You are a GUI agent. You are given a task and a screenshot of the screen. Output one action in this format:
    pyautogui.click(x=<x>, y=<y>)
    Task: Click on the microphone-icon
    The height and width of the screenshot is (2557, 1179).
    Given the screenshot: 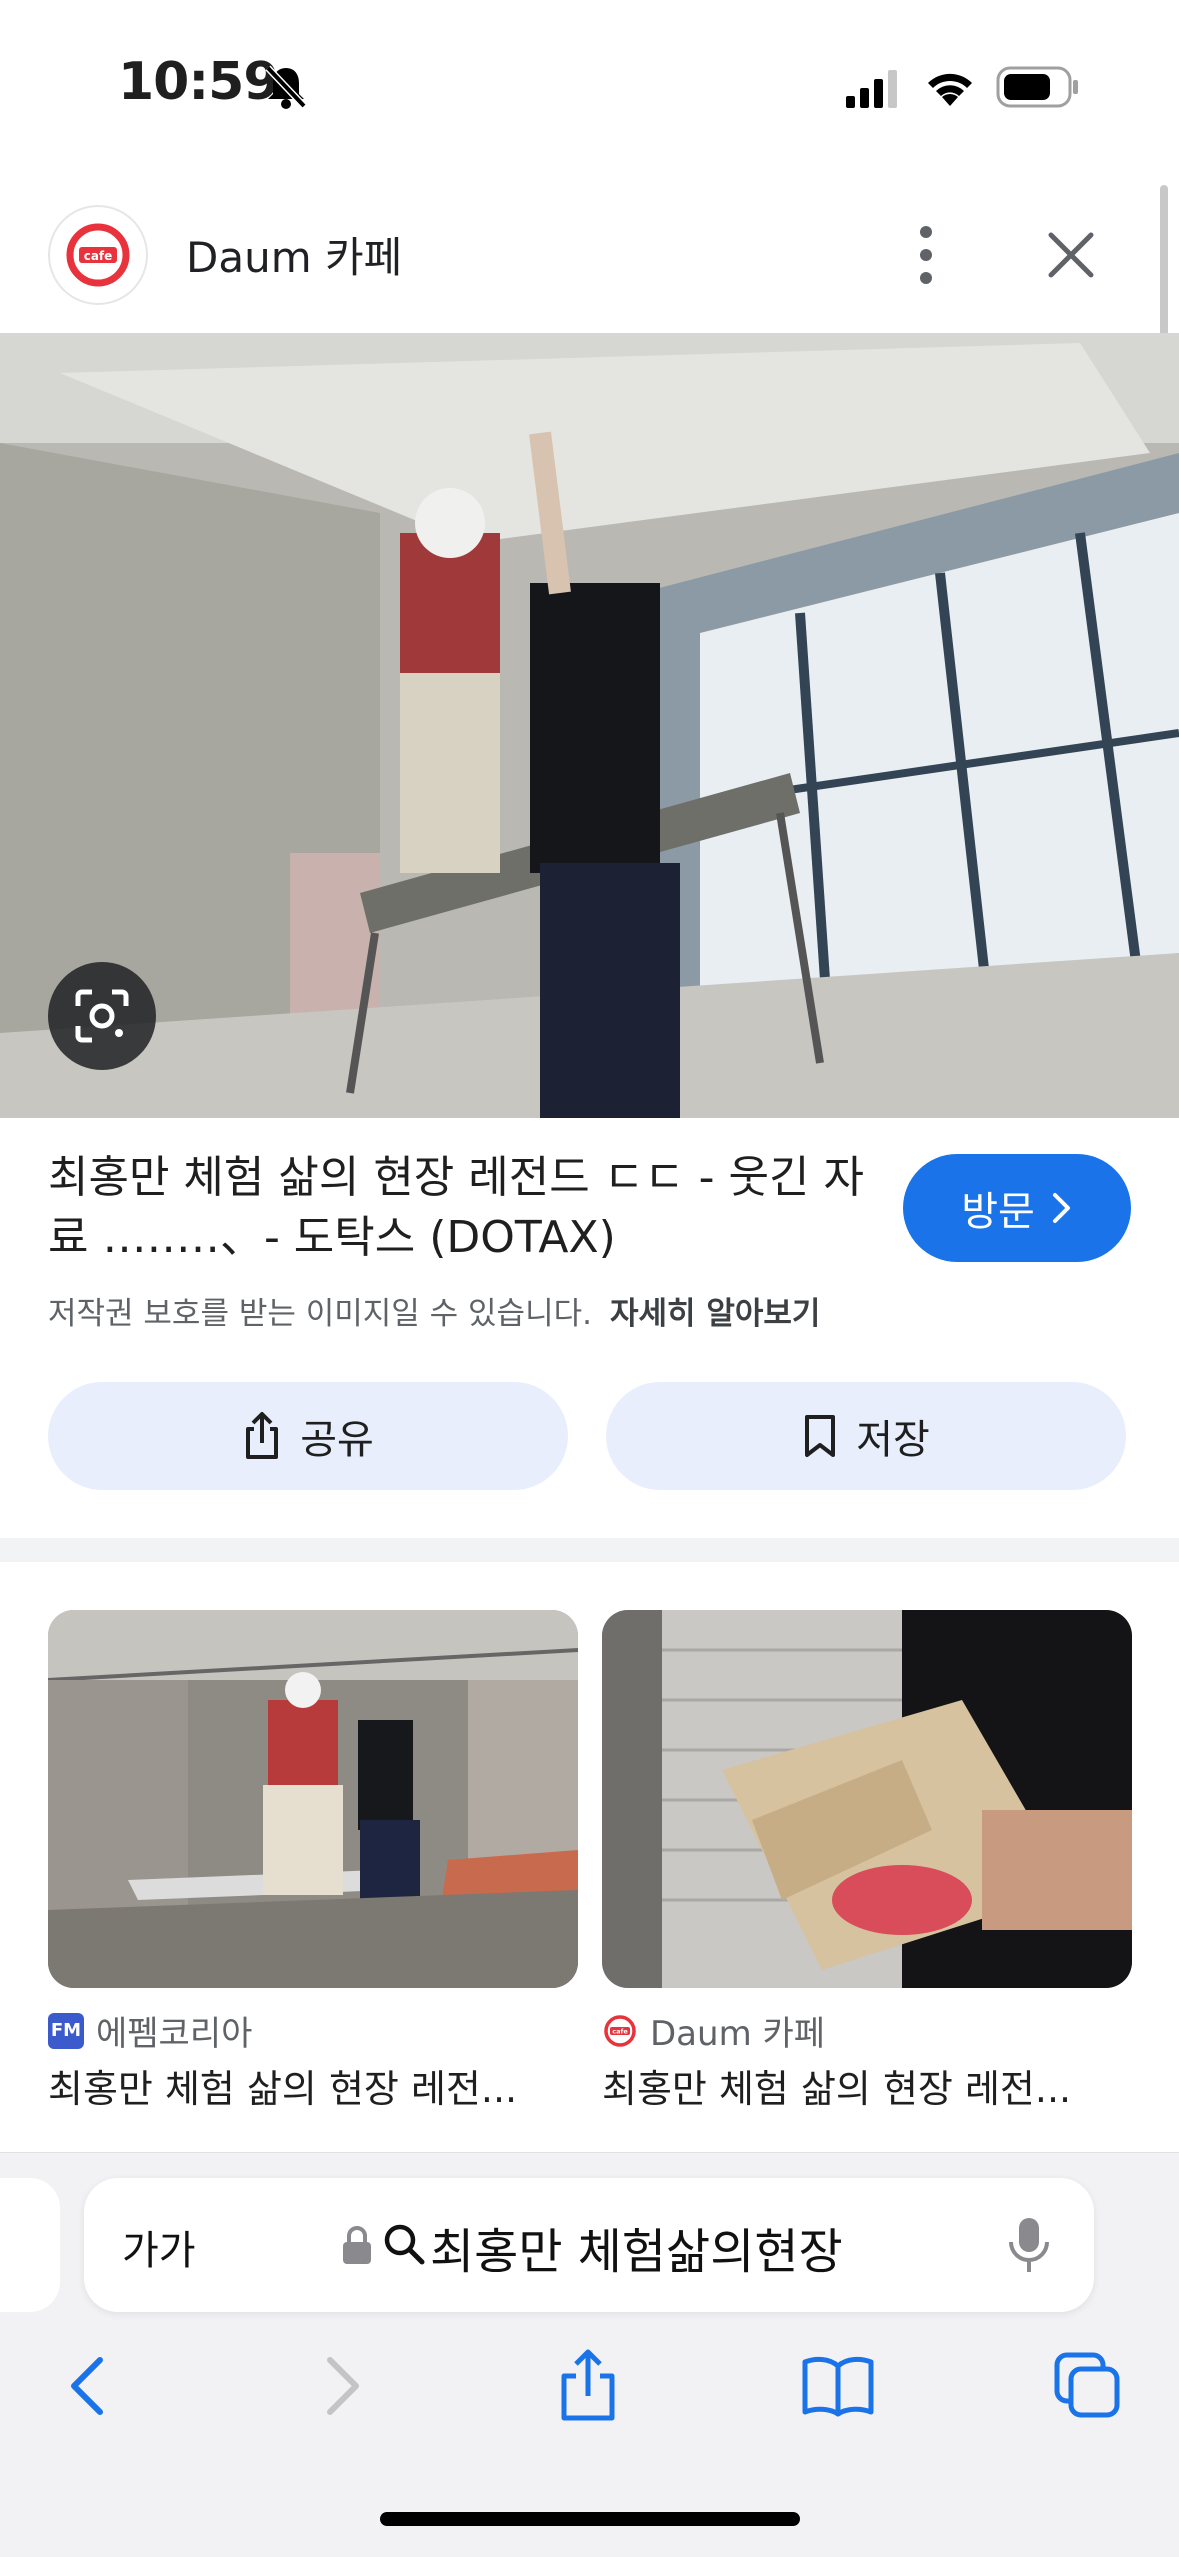 What is the action you would take?
    pyautogui.click(x=1029, y=2245)
    